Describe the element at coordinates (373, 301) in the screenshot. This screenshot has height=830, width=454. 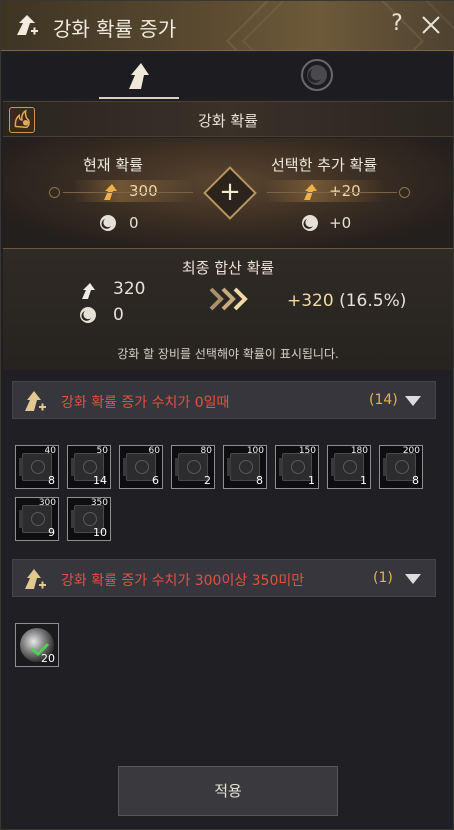
I see `final-result-percent: (16.5%)` at that location.